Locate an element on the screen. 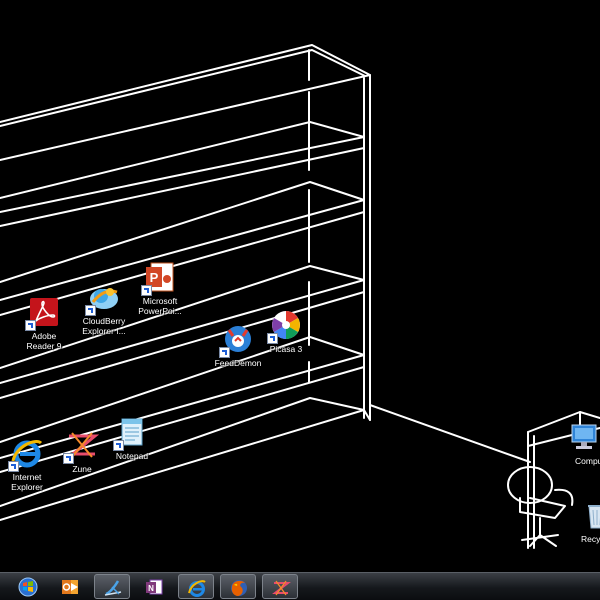 This screenshot has width=600, height=600. desktop-icon-recycle-bin: Recyc is located at coordinates (581, 521).